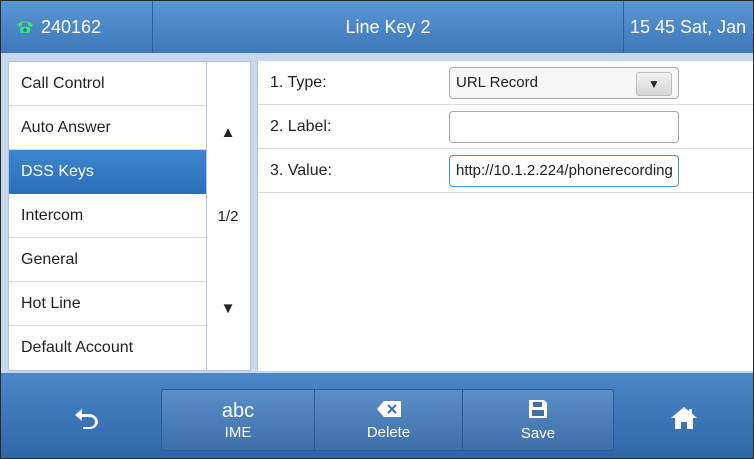  What do you see at coordinates (238, 410) in the screenshot?
I see `ime-glyph: abc` at bounding box center [238, 410].